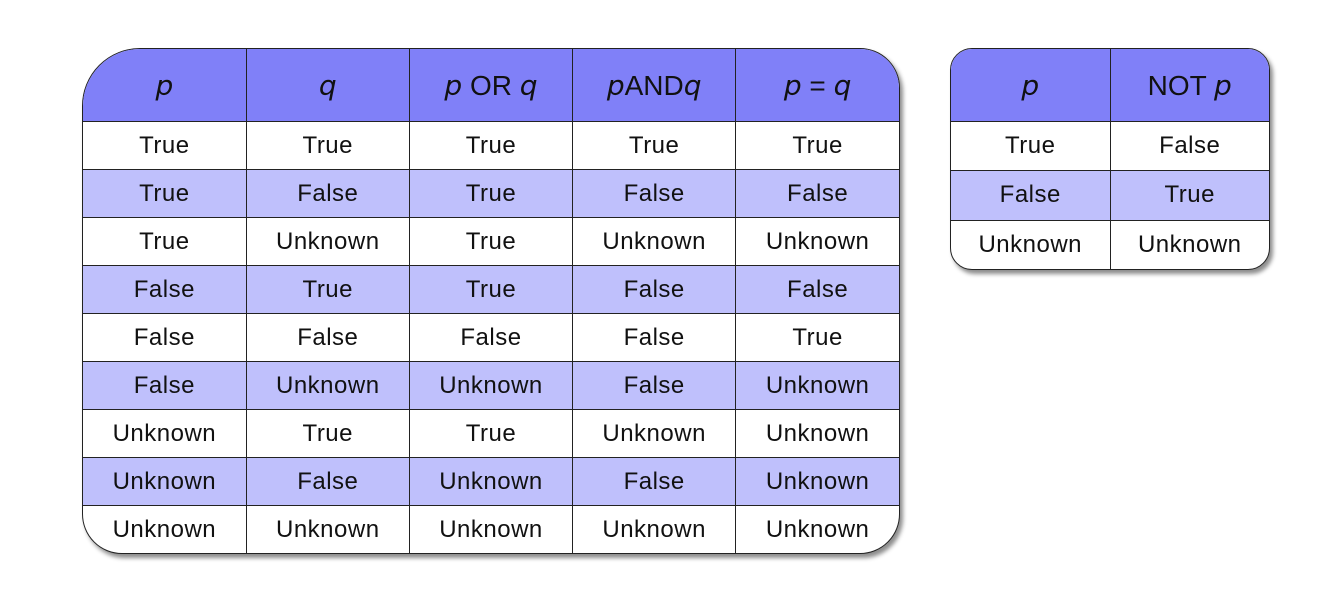  I want to click on table-row: True False, so click(1110, 146).